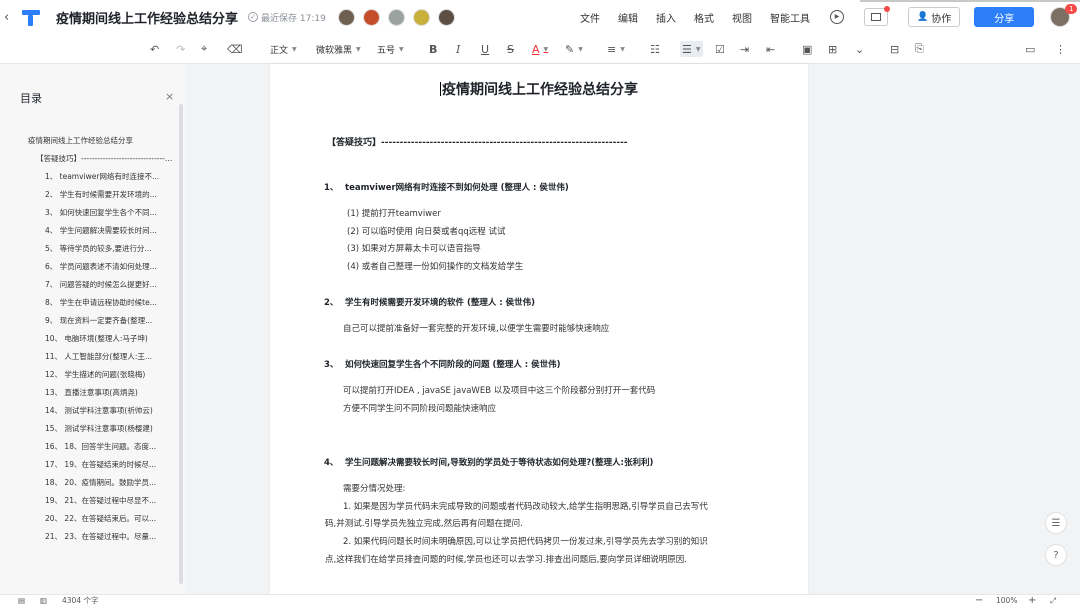 Image resolution: width=1080 pixels, height=605 pixels. What do you see at coordinates (390, 49) in the screenshot?
I see `font-size-select: 五号 ▼` at bounding box center [390, 49].